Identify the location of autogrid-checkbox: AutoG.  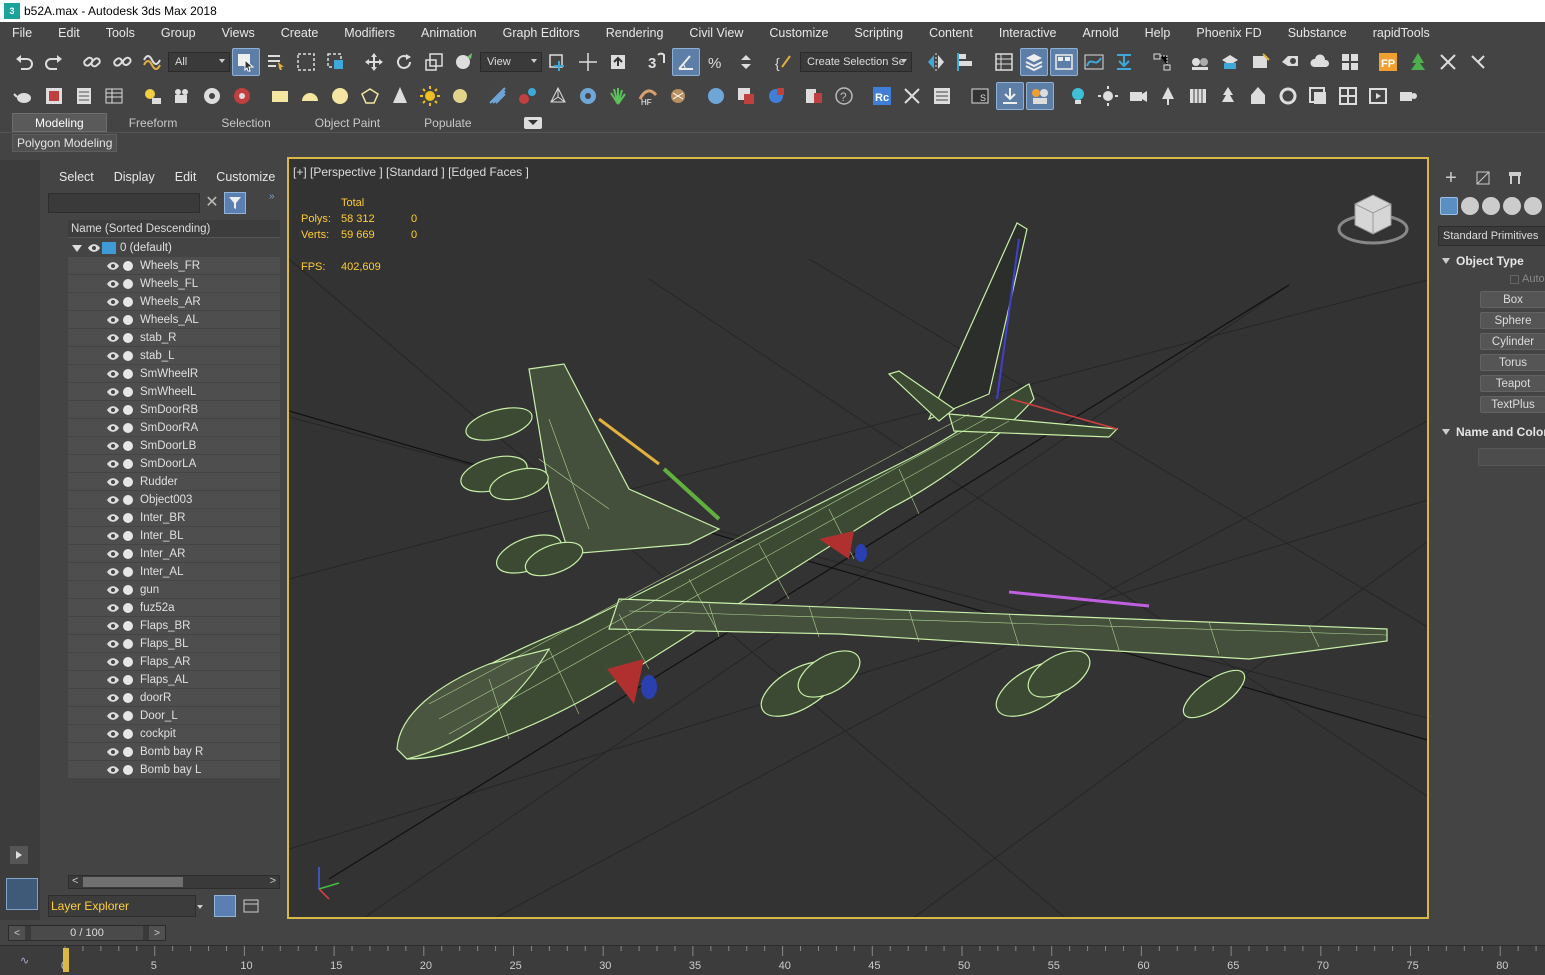
(1527, 279).